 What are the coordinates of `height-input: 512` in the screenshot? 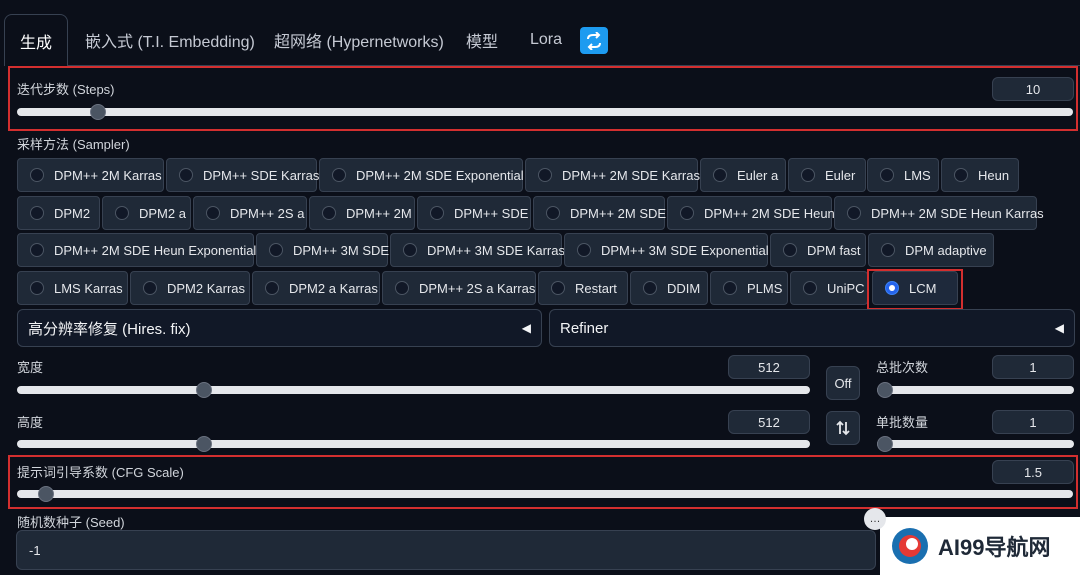 It's located at (769, 422).